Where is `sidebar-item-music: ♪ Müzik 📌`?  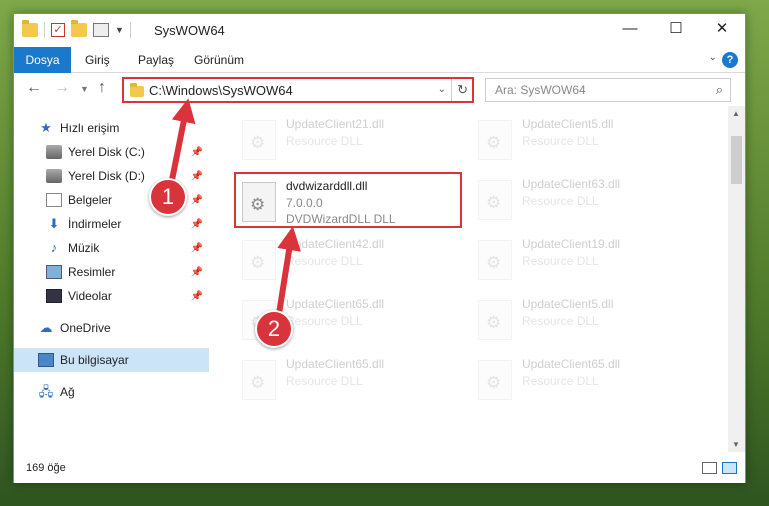 sidebar-item-music: ♪ Müzik 📌 is located at coordinates (111, 248).